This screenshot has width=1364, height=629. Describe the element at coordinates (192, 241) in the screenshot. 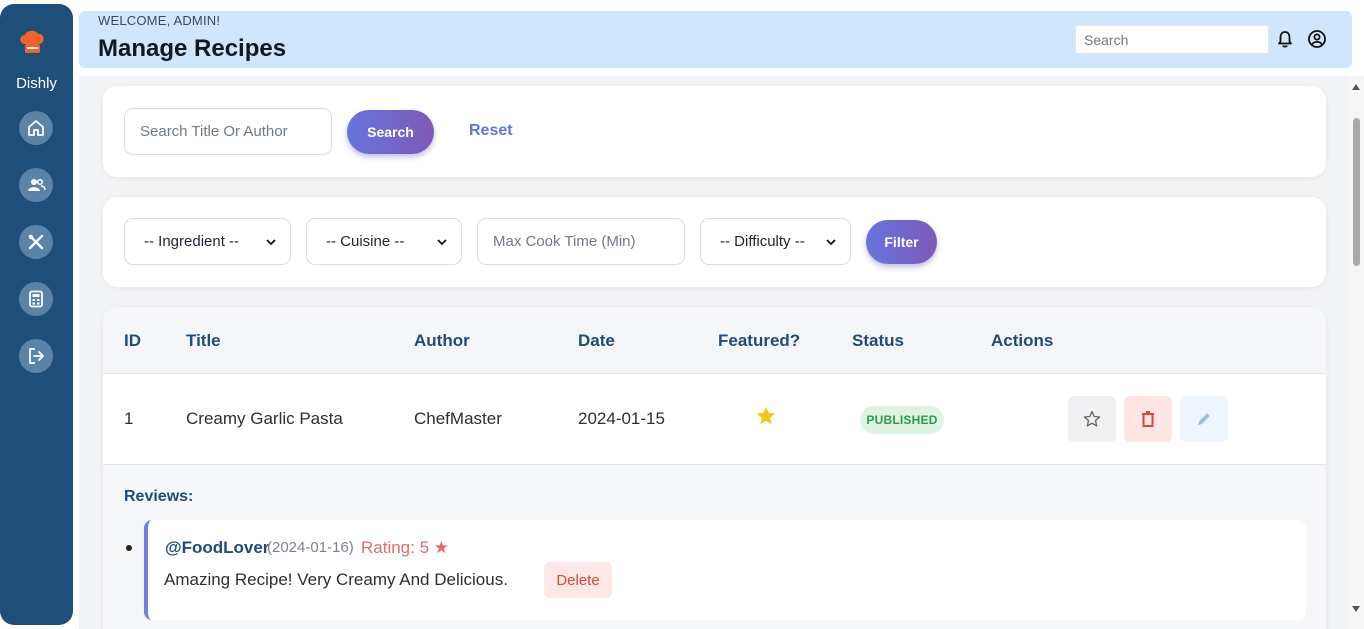

I see `ingredient-select-value: -- Ingredient --` at that location.